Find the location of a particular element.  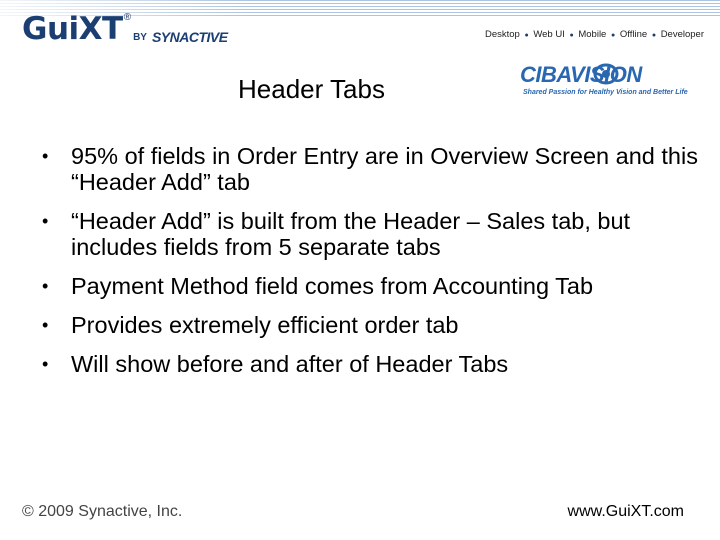

bullet-item: • Provides extremely efficient order tab is located at coordinates (368, 325).